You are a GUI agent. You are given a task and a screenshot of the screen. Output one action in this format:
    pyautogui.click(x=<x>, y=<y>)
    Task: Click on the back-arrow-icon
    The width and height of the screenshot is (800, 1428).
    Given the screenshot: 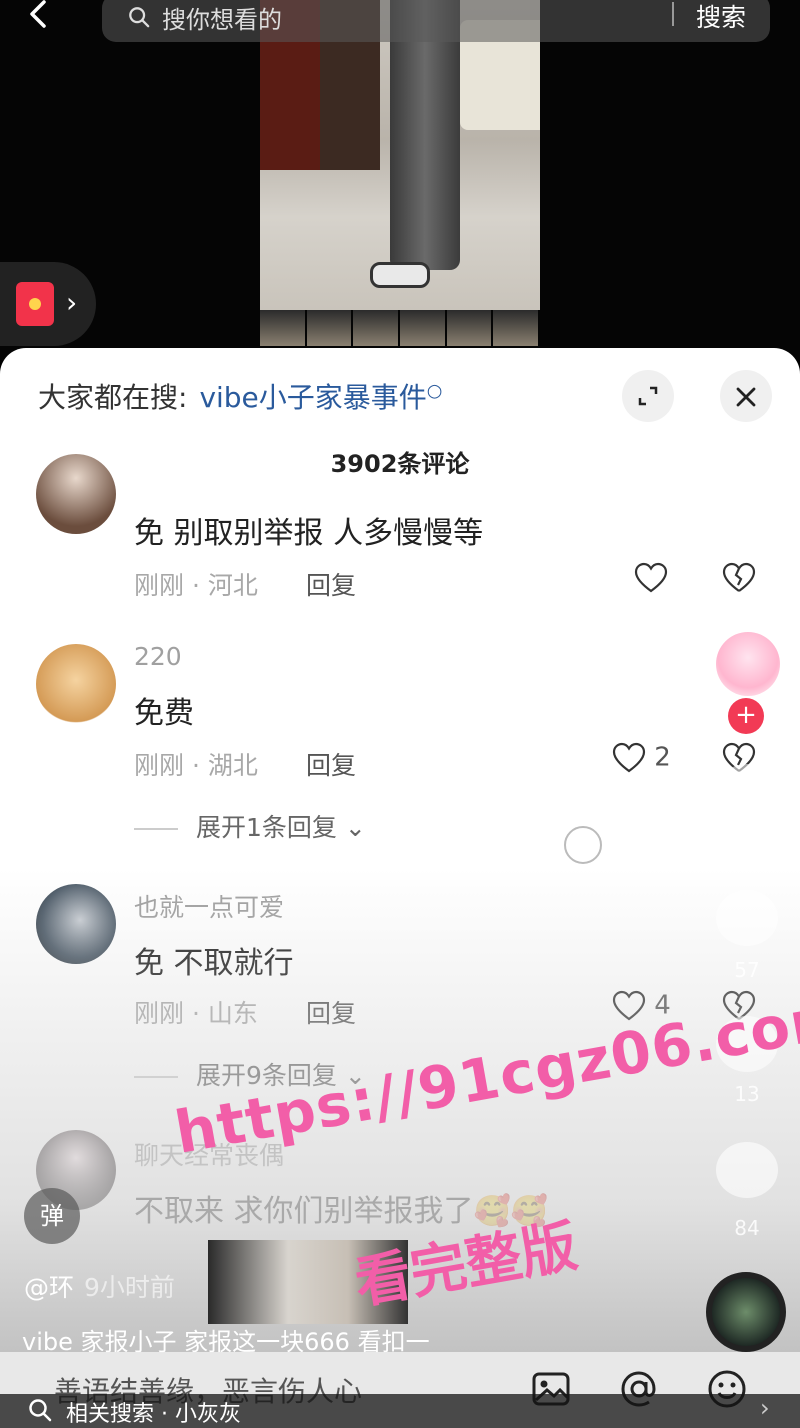 What is the action you would take?
    pyautogui.click(x=38, y=14)
    